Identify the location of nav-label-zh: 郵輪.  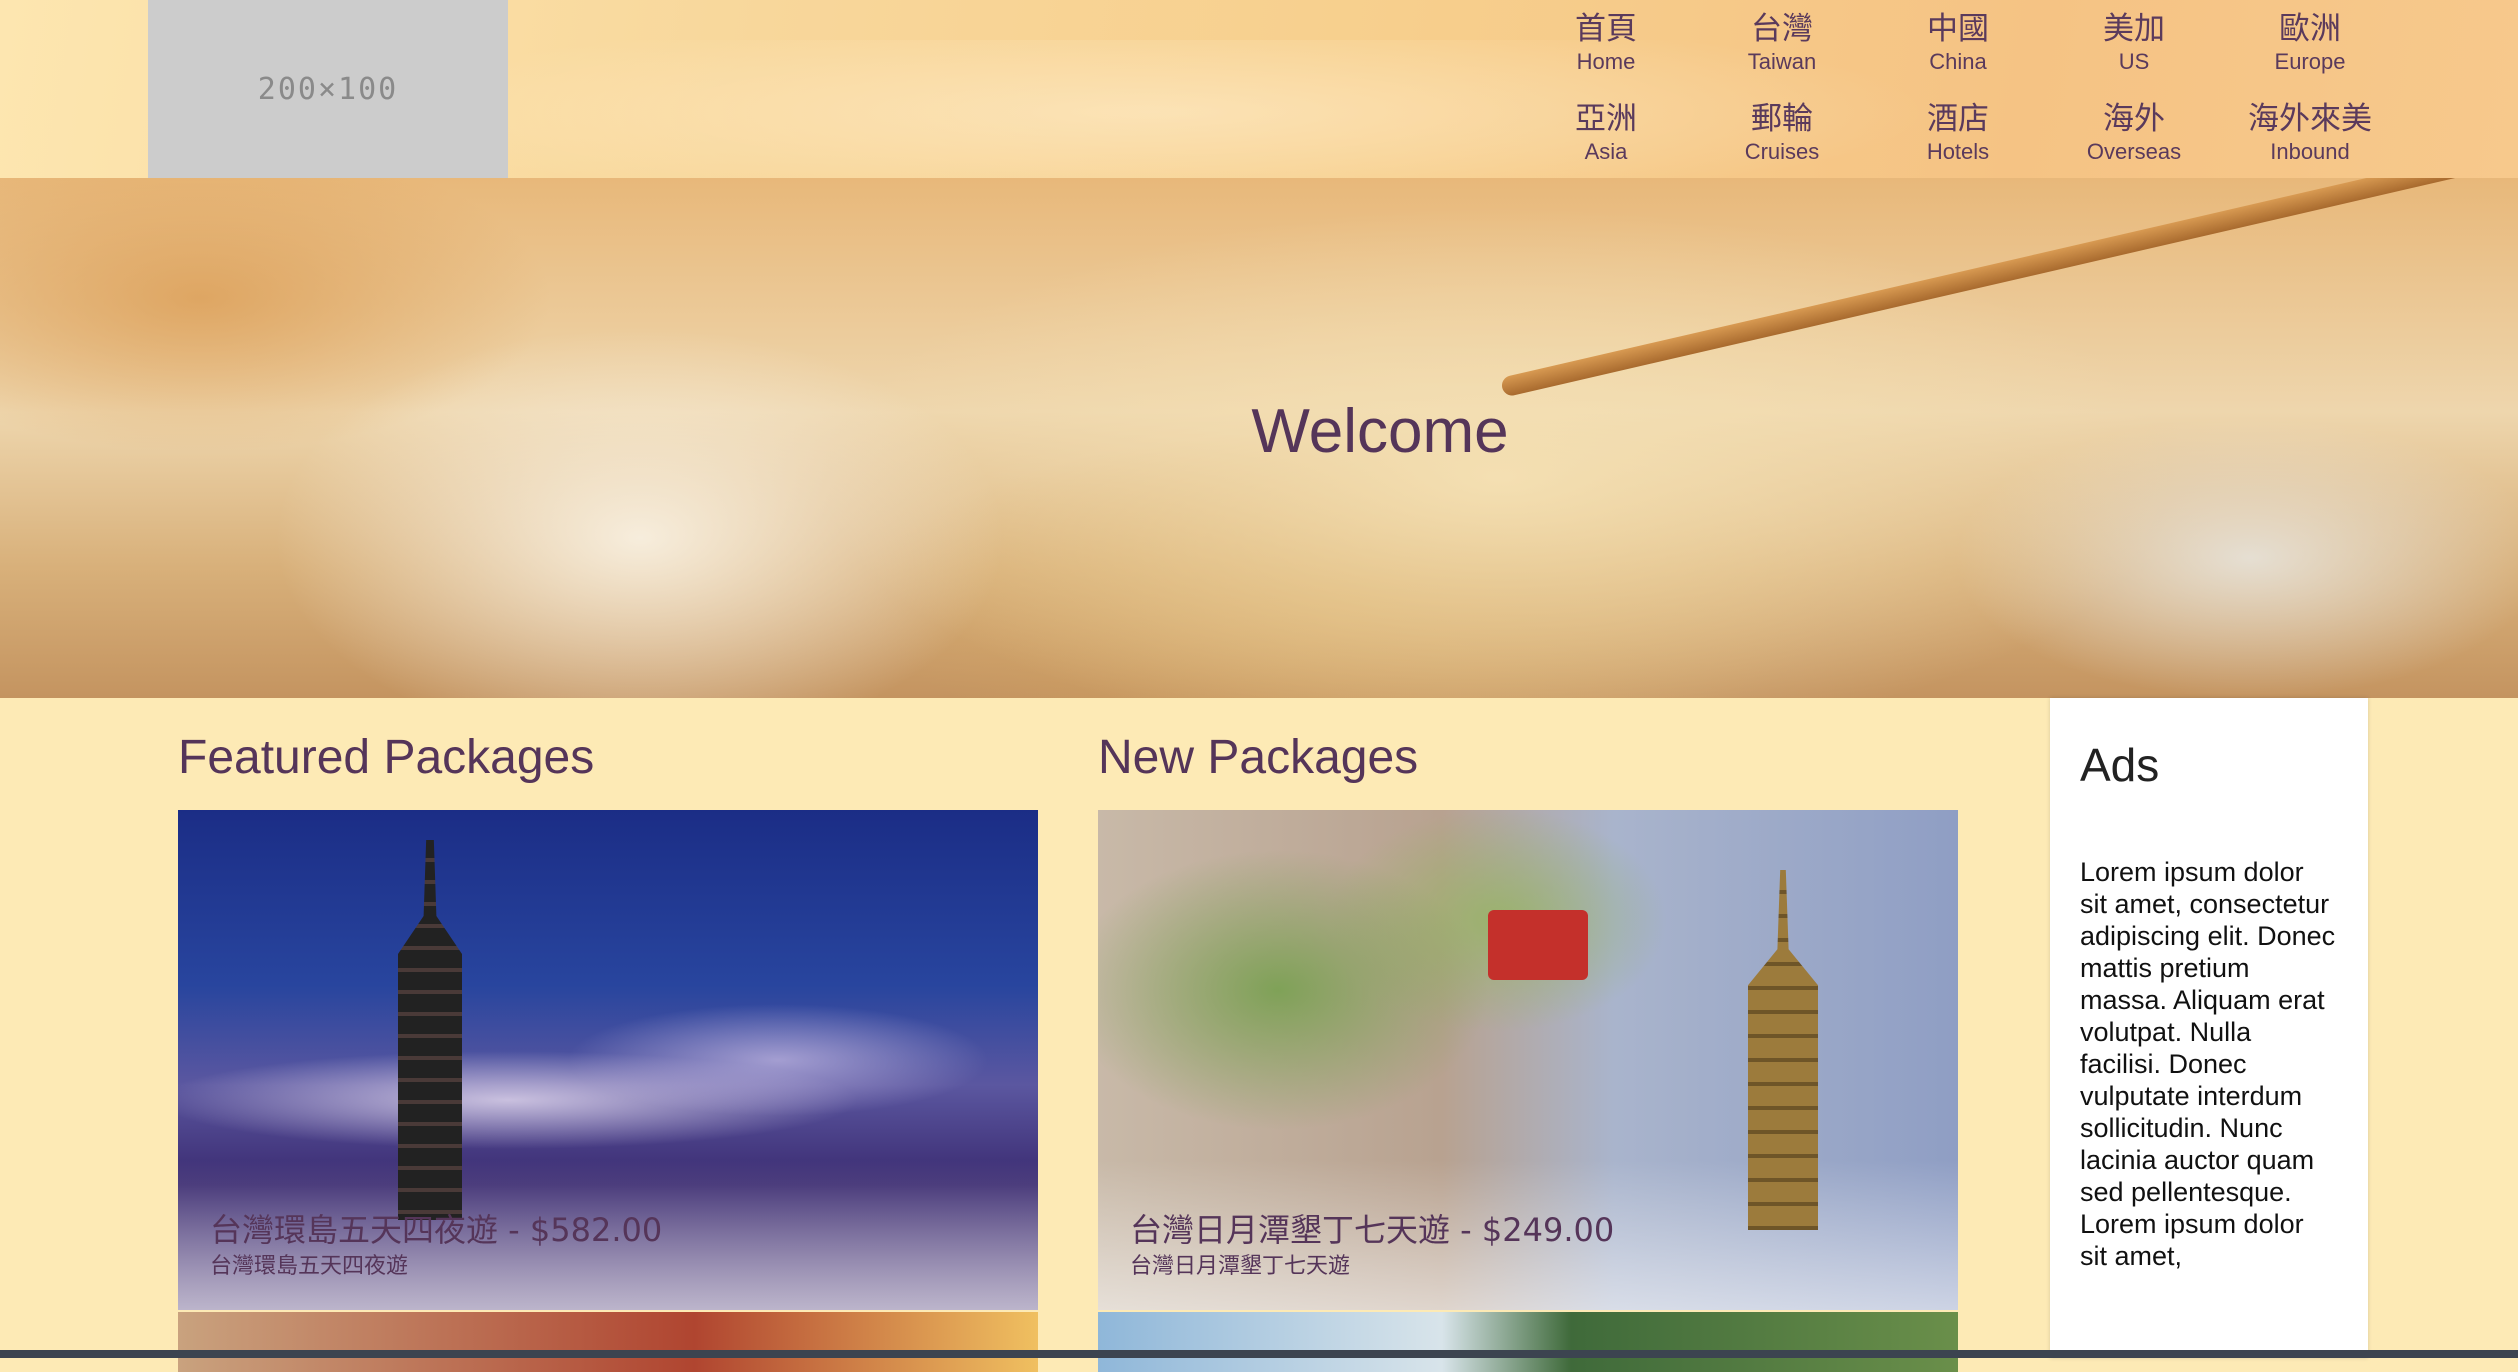
(1782, 119).